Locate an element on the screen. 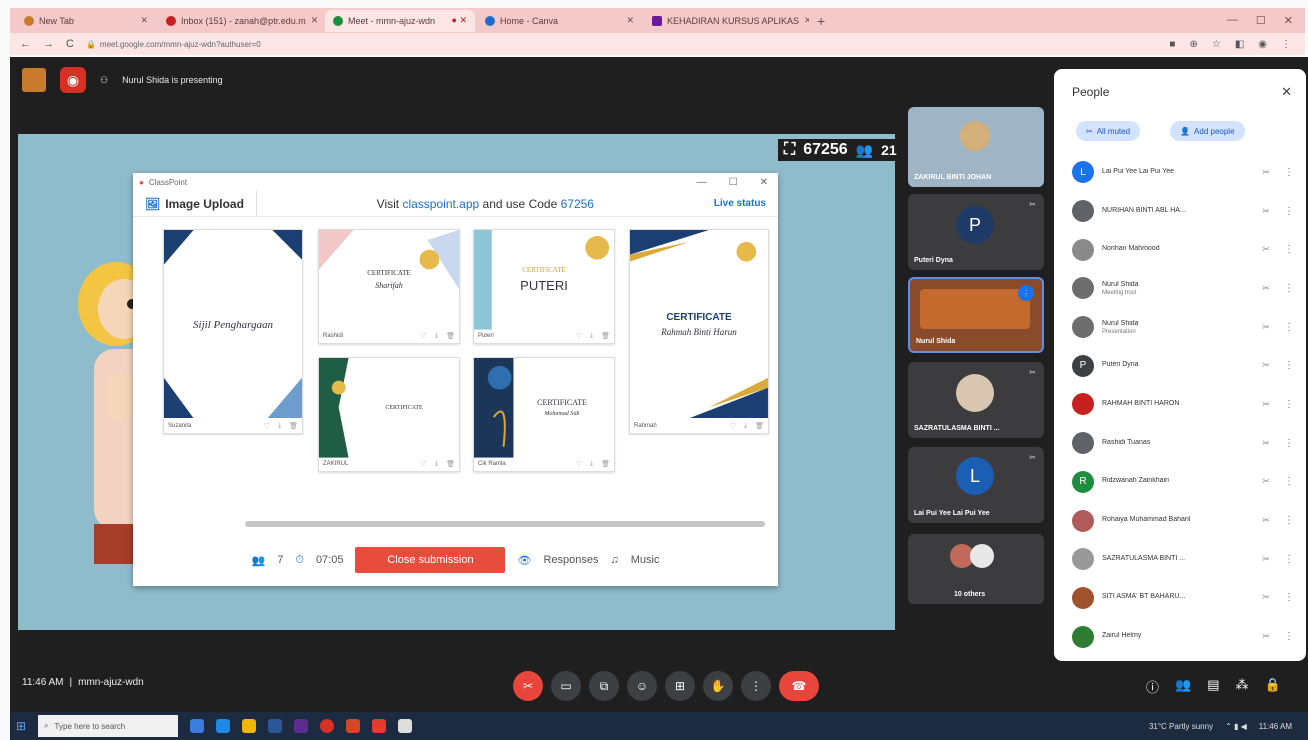  new-tab-icon: + is located at coordinates (821, 21).